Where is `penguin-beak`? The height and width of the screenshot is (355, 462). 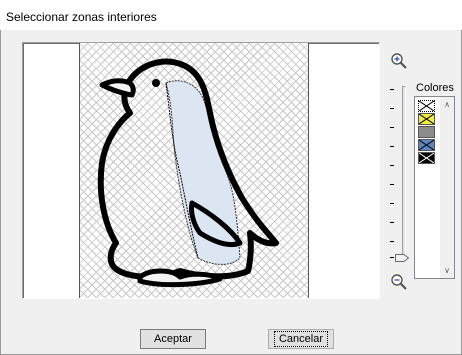
penguin-beak is located at coordinates (117, 88).